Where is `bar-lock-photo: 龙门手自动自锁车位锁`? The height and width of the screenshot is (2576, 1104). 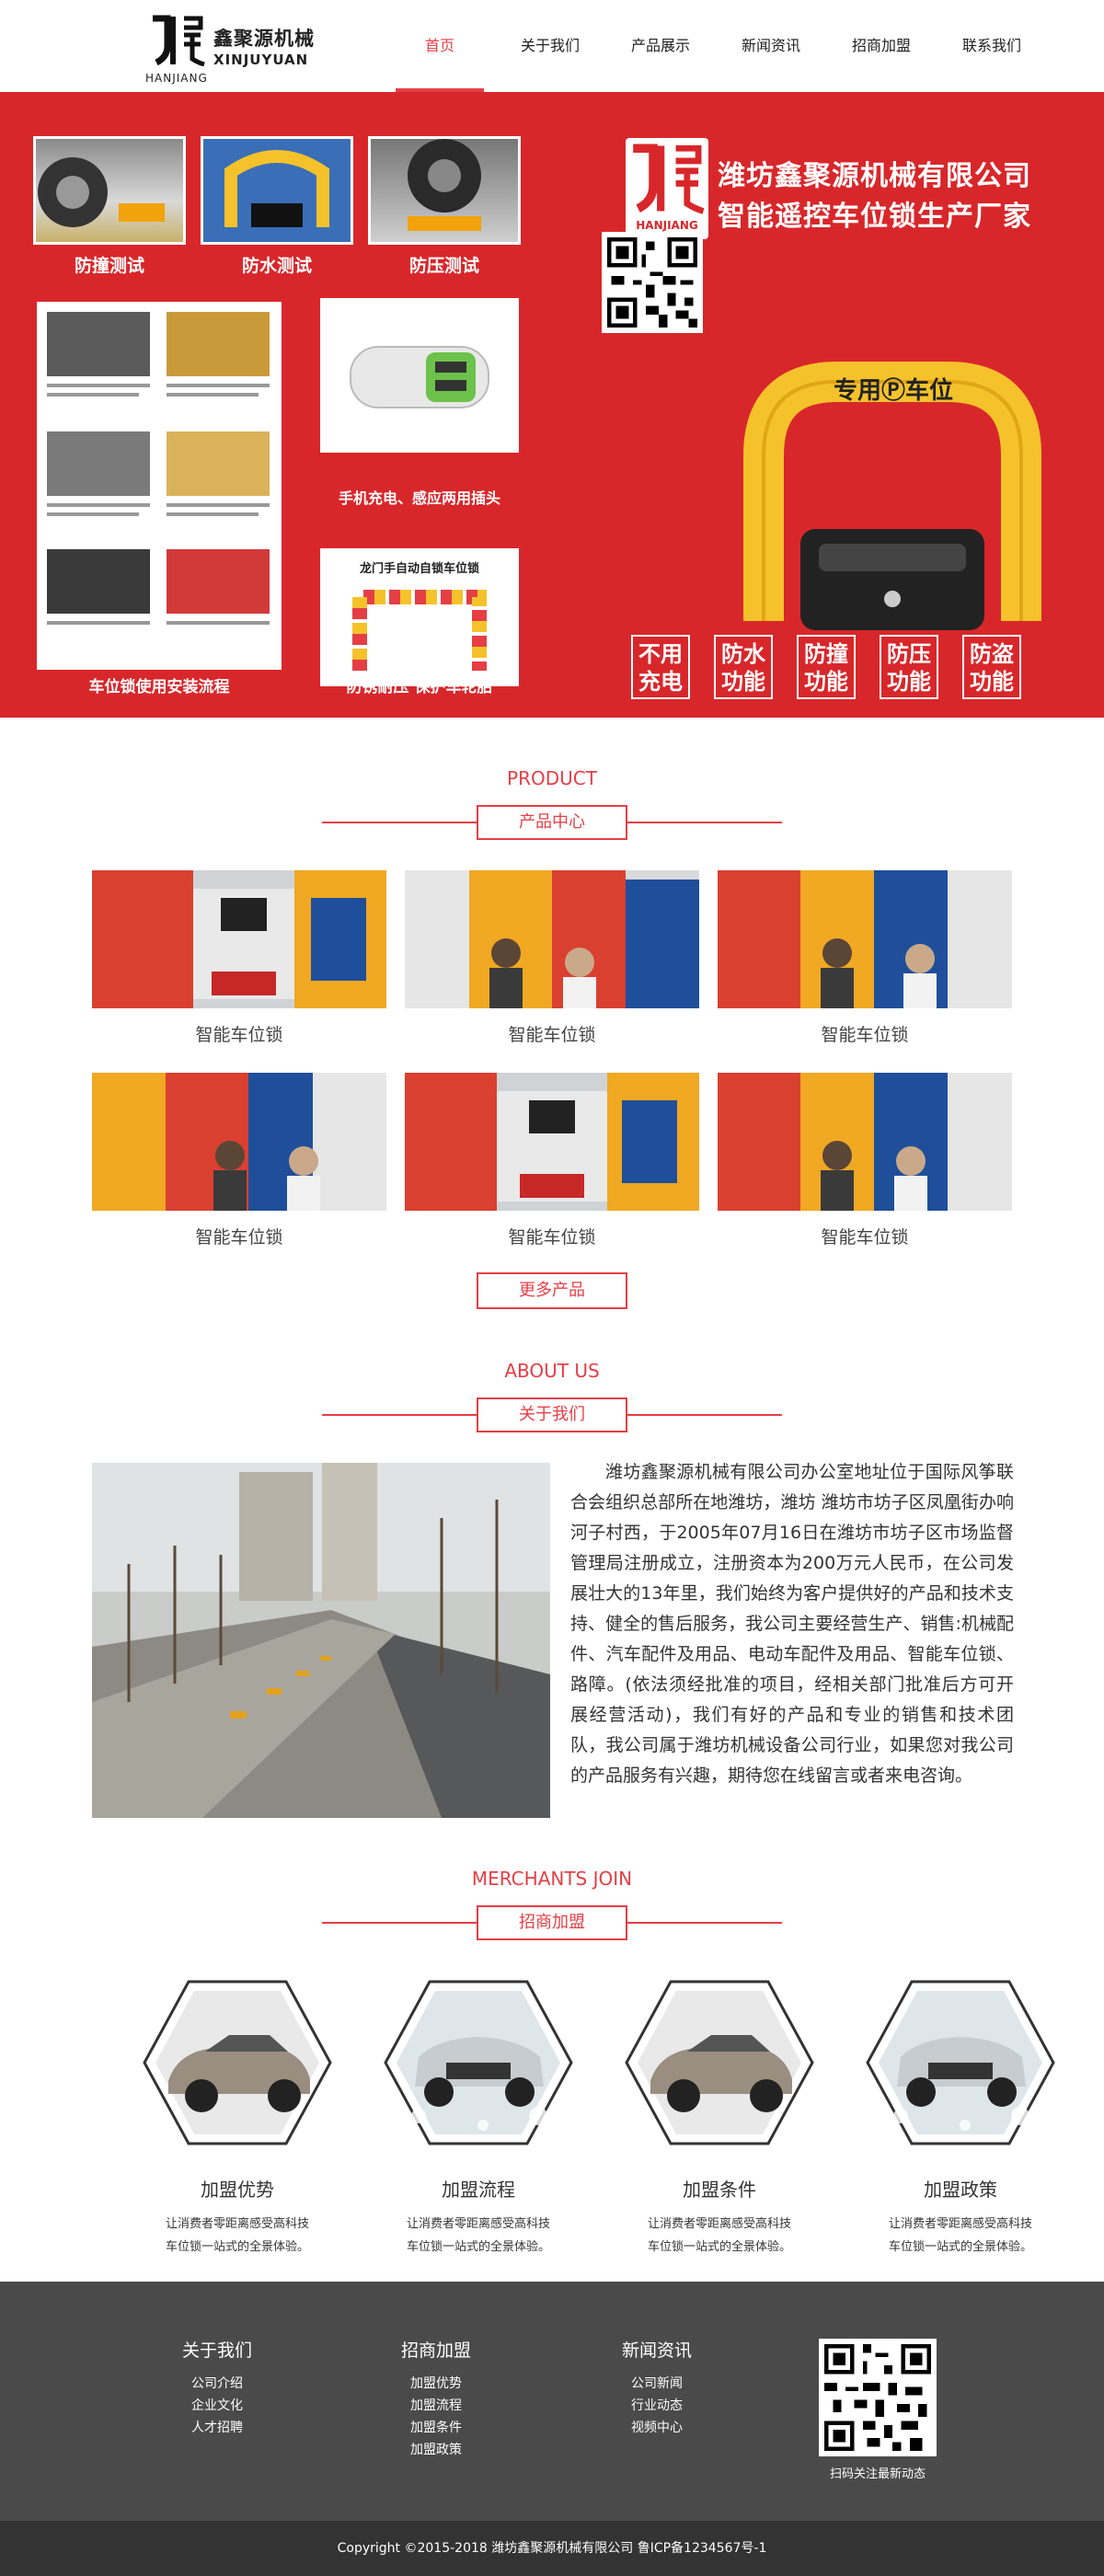 bar-lock-photo: 龙门手自动自锁车位锁 is located at coordinates (419, 617).